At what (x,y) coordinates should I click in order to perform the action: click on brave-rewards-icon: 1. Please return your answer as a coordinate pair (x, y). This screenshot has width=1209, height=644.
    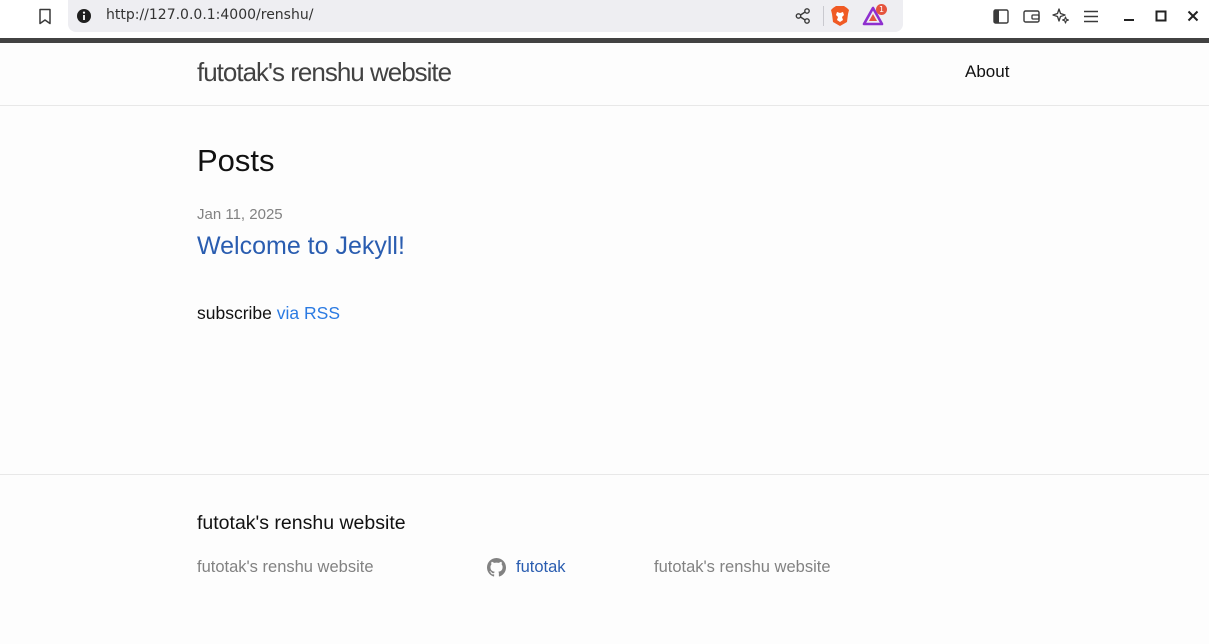
    Looking at the image, I should click on (875, 15).